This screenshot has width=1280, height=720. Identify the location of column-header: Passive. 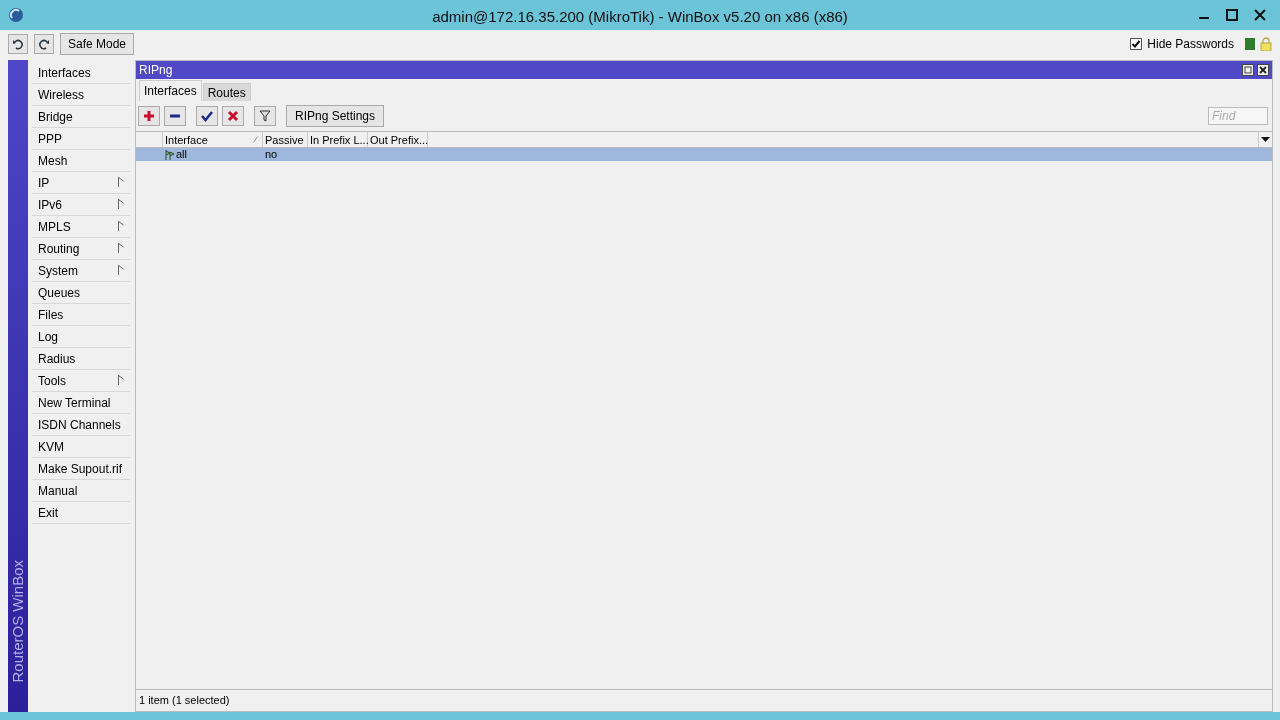
(285, 139).